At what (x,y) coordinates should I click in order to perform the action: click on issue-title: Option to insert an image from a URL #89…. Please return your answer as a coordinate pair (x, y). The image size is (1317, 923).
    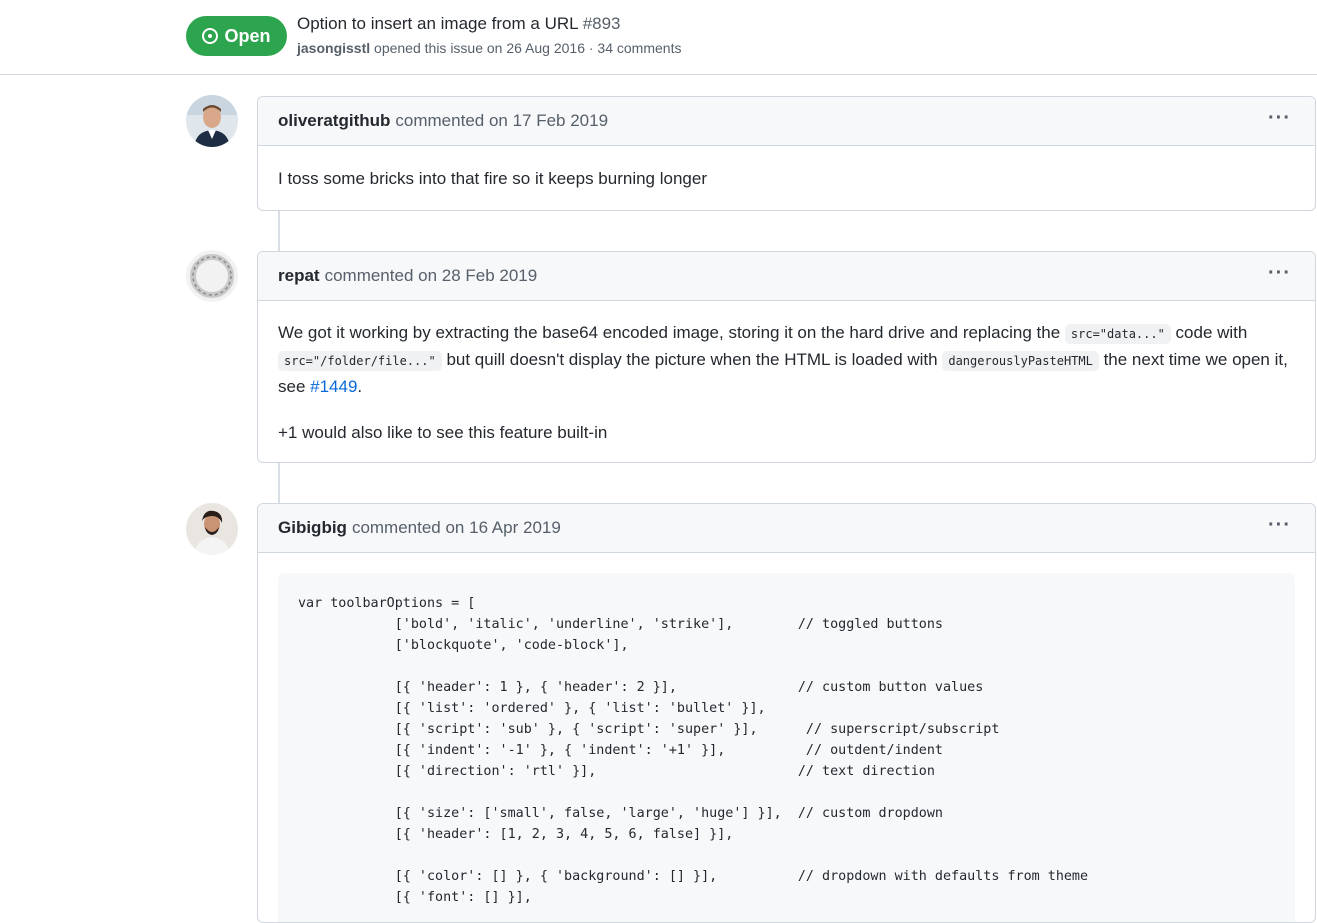
    Looking at the image, I should click on (459, 24).